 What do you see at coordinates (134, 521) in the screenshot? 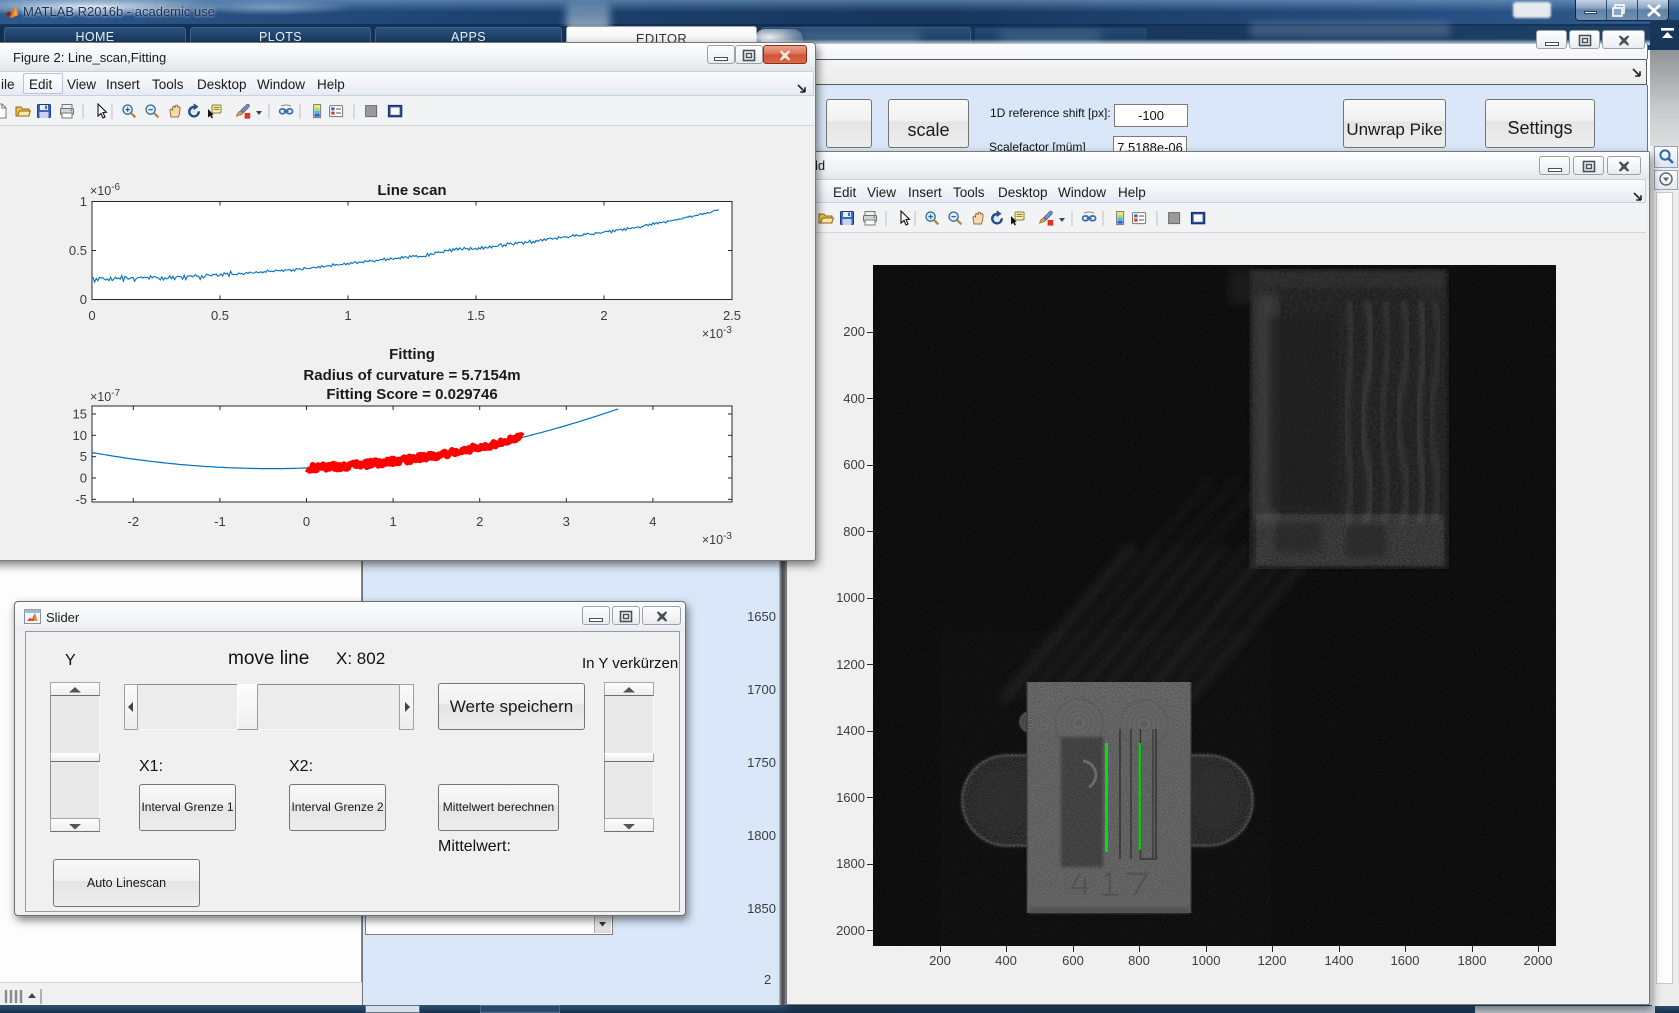
I see `svg-text: -2` at bounding box center [134, 521].